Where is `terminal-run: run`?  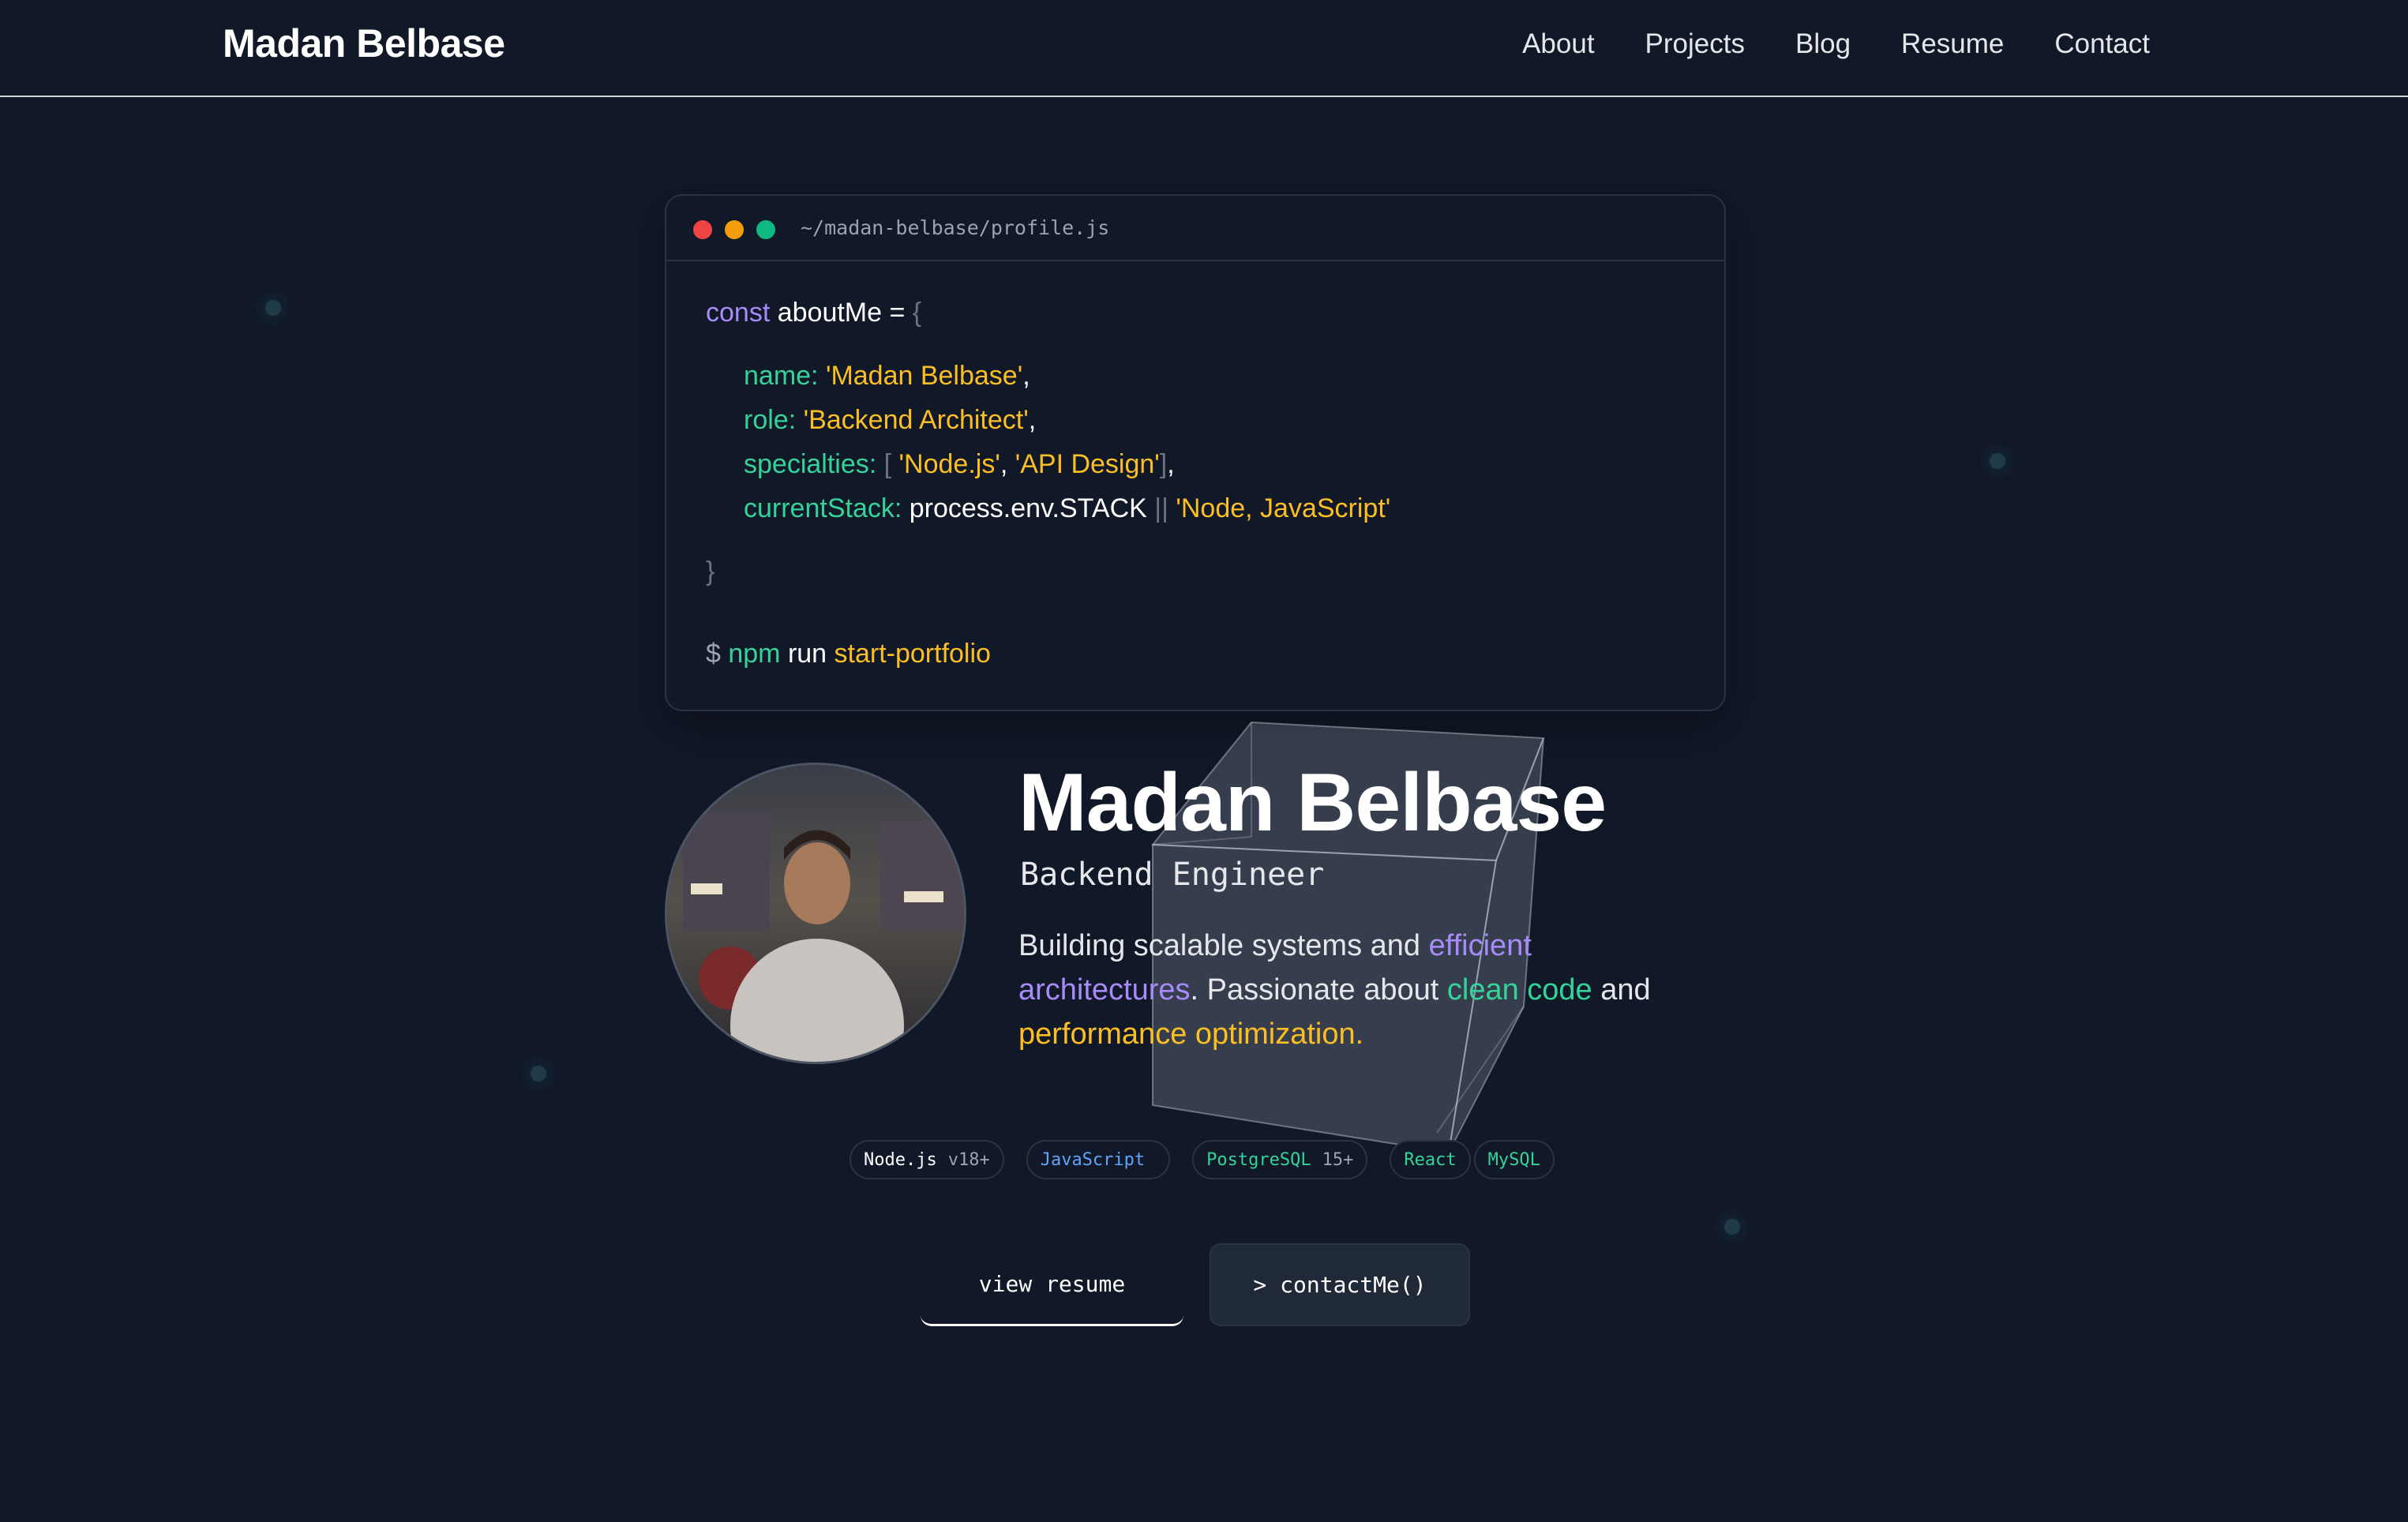 terminal-run: run is located at coordinates (807, 654).